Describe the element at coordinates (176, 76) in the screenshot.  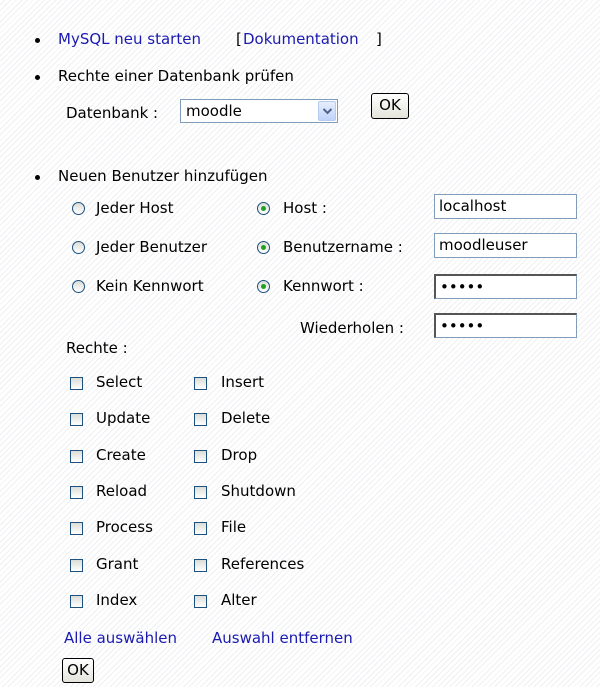
I see `check-rights-title: Rechte einer Datenbank prüfen` at that location.